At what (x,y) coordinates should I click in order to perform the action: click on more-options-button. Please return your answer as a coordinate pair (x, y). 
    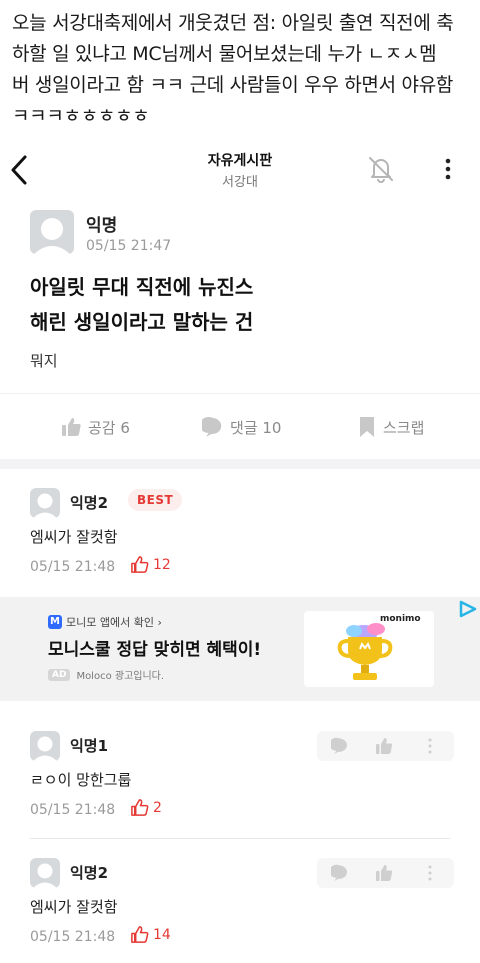
    Looking at the image, I should click on (448, 169).